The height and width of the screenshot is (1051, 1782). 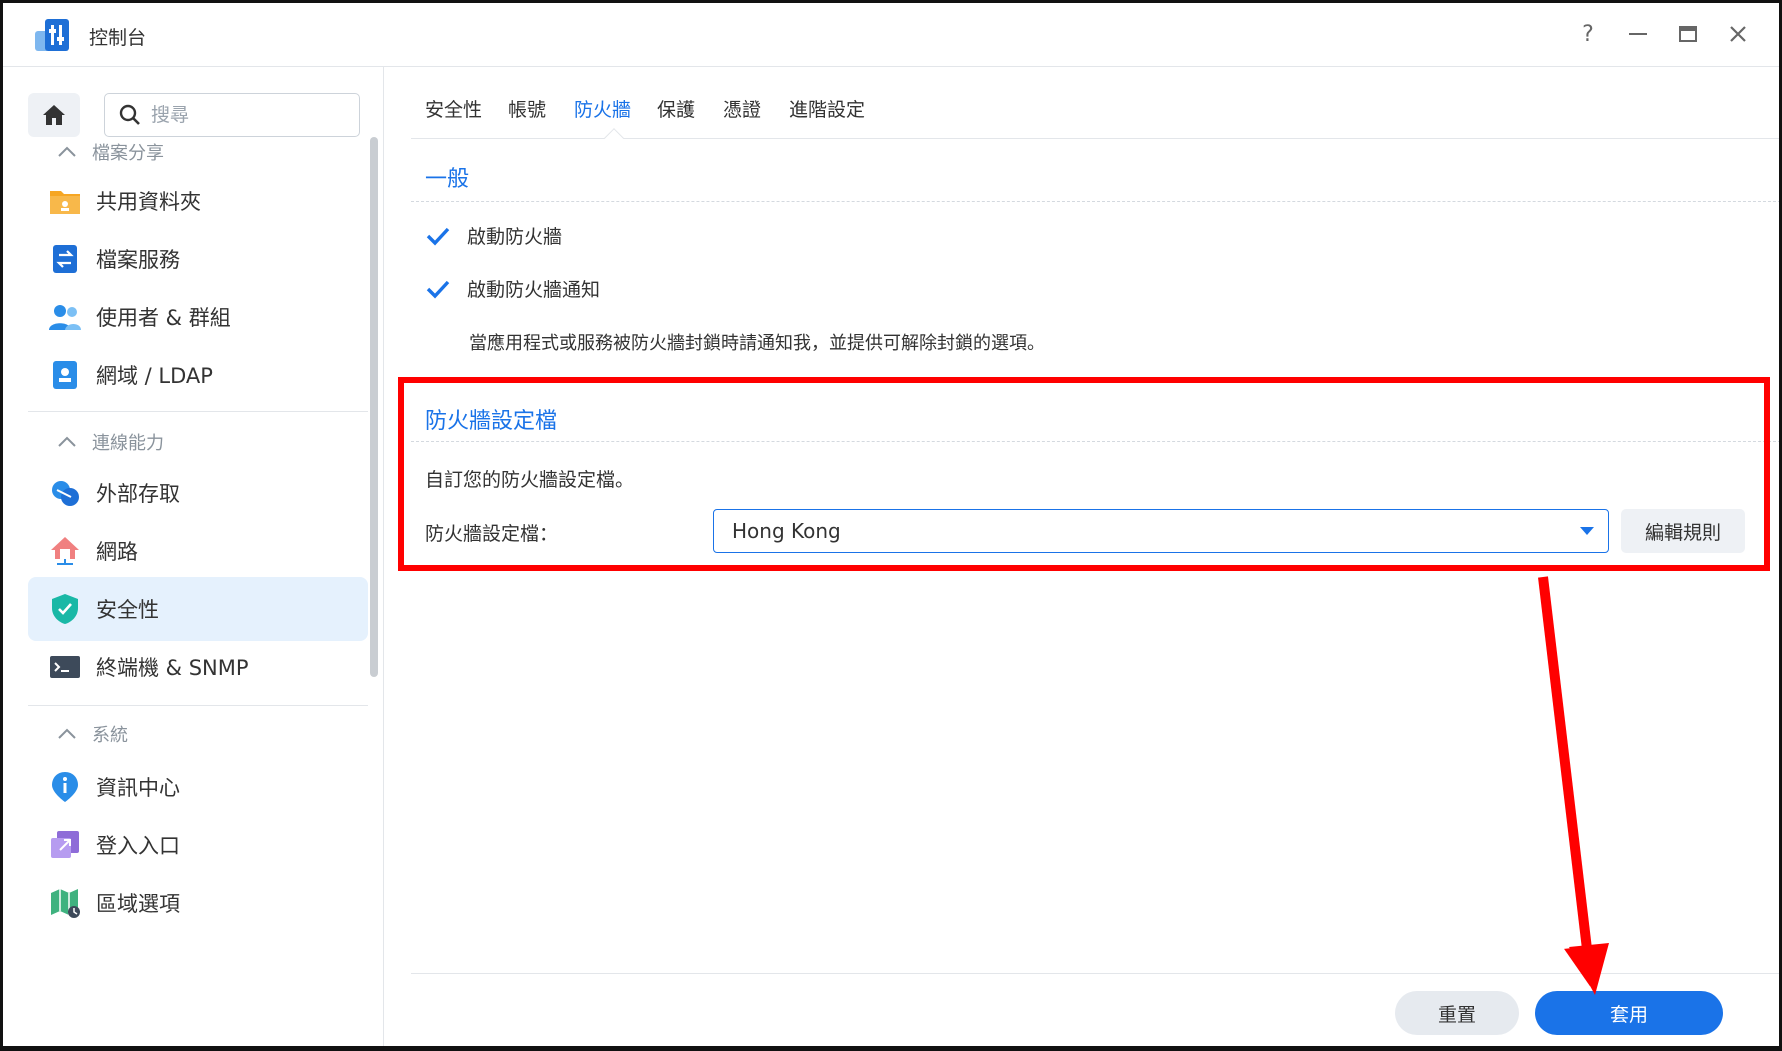 What do you see at coordinates (198, 493) in the screenshot?
I see `sidebar-item-external-access: 外部存取` at bounding box center [198, 493].